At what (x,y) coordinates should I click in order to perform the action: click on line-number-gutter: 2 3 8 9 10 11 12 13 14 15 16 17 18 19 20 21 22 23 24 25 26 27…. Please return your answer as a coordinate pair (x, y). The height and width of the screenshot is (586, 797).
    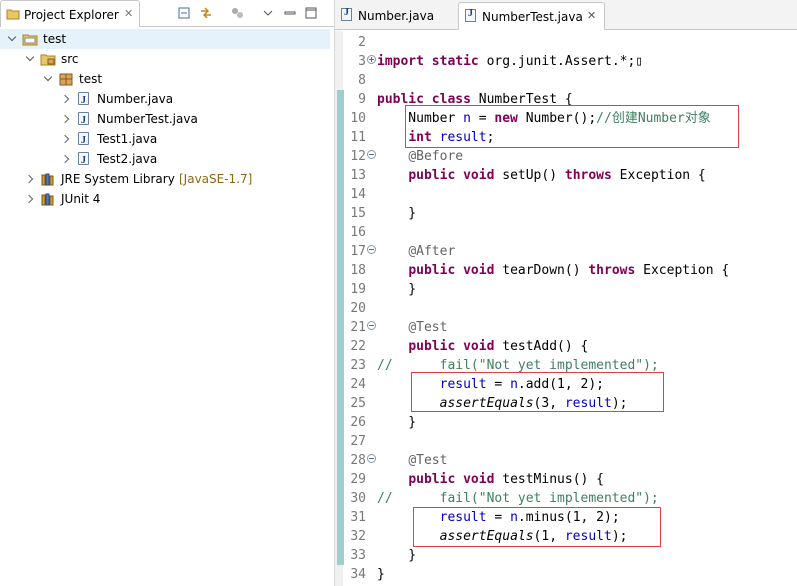
    Looking at the image, I should click on (360, 308).